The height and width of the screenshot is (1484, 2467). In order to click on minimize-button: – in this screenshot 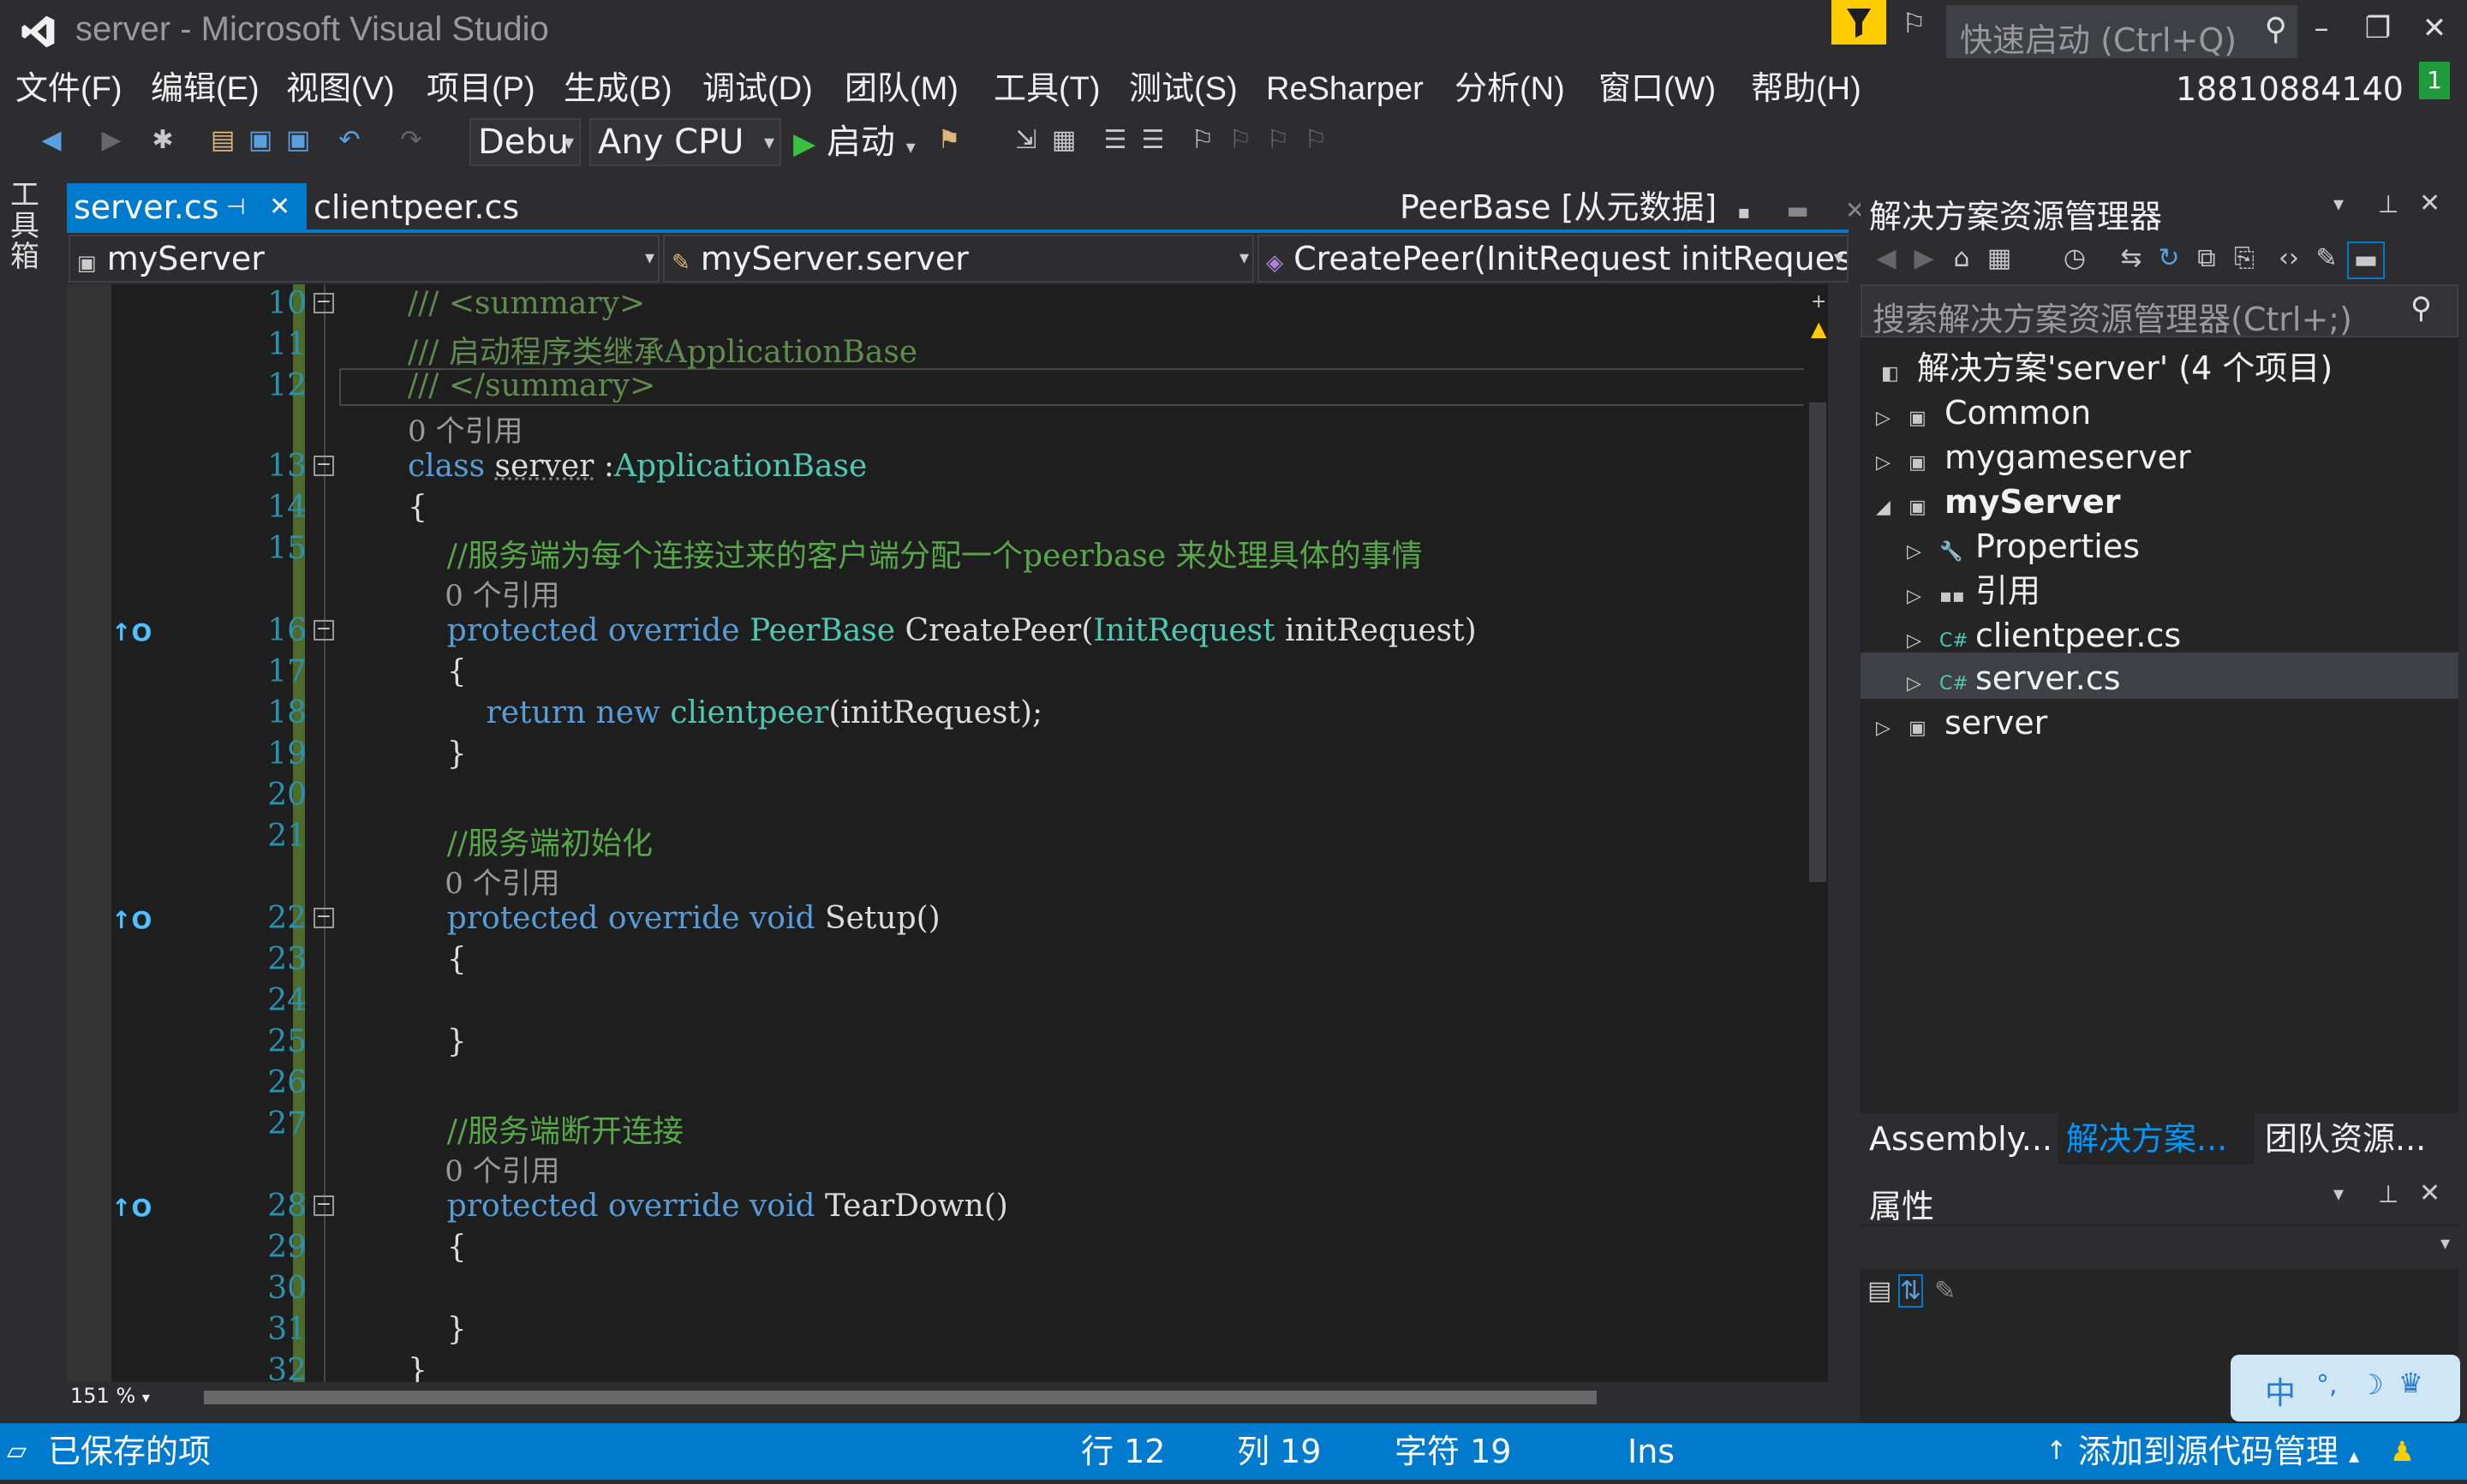, I will do `click(2321, 29)`.